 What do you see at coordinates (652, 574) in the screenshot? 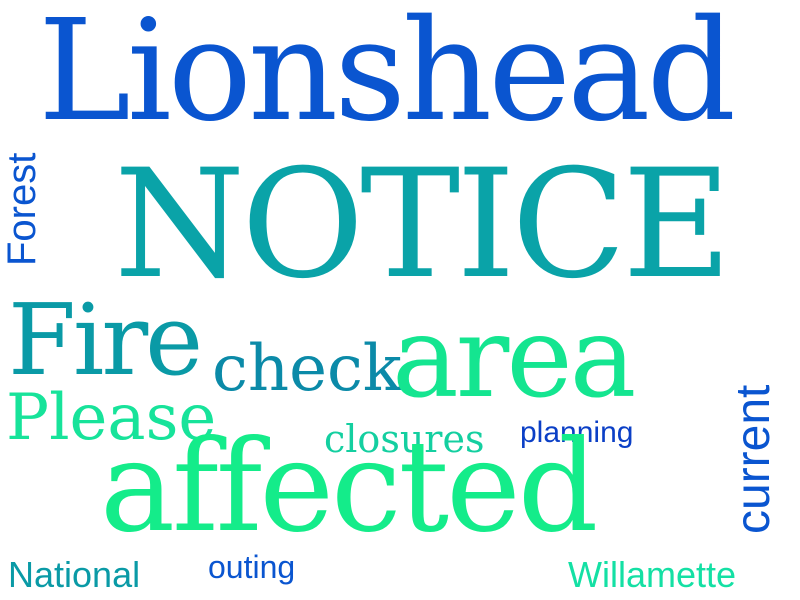
I see `word-willamette: Willamette` at bounding box center [652, 574].